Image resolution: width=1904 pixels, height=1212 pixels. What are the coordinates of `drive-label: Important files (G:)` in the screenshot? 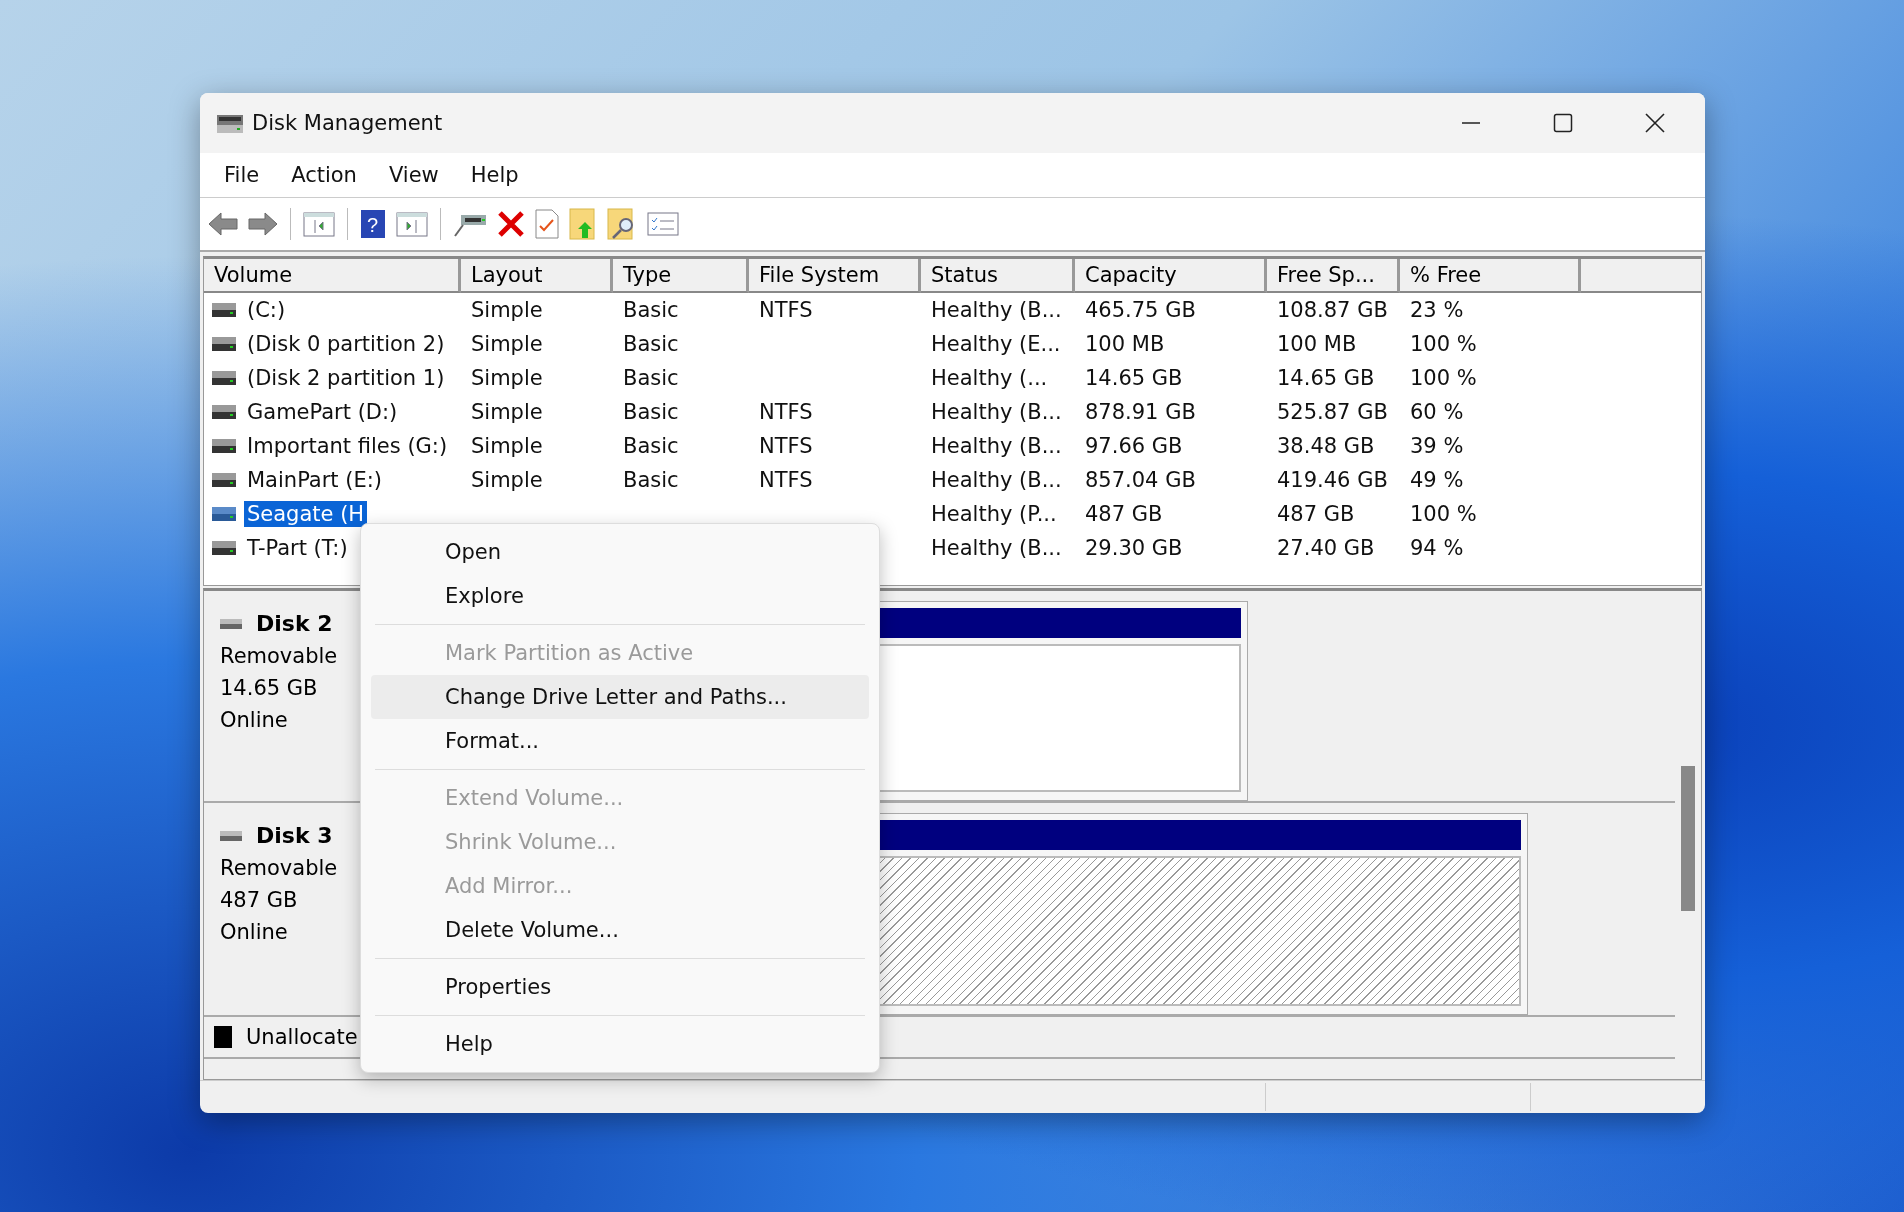 It's located at (347, 446).